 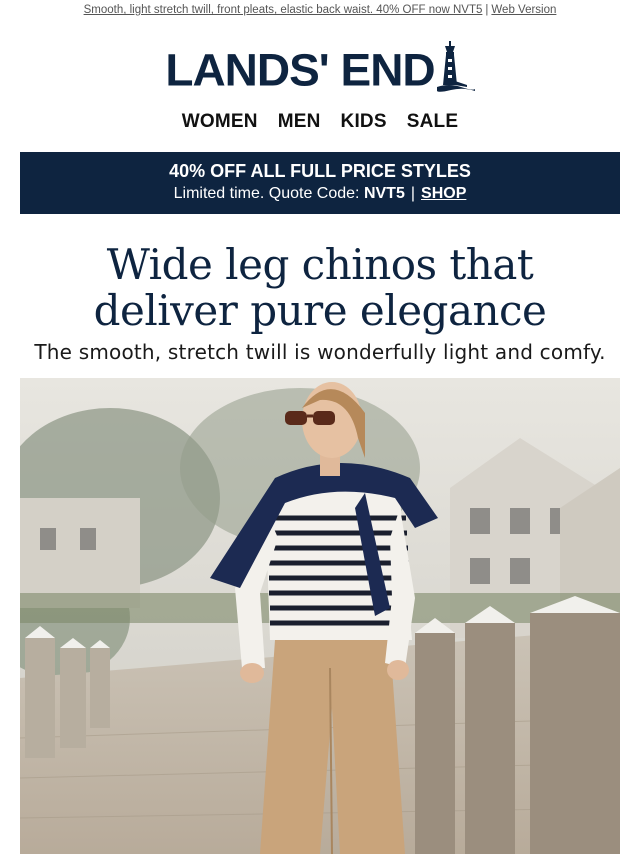 What do you see at coordinates (432, 122) in the screenshot?
I see `nav-sale: SALE` at bounding box center [432, 122].